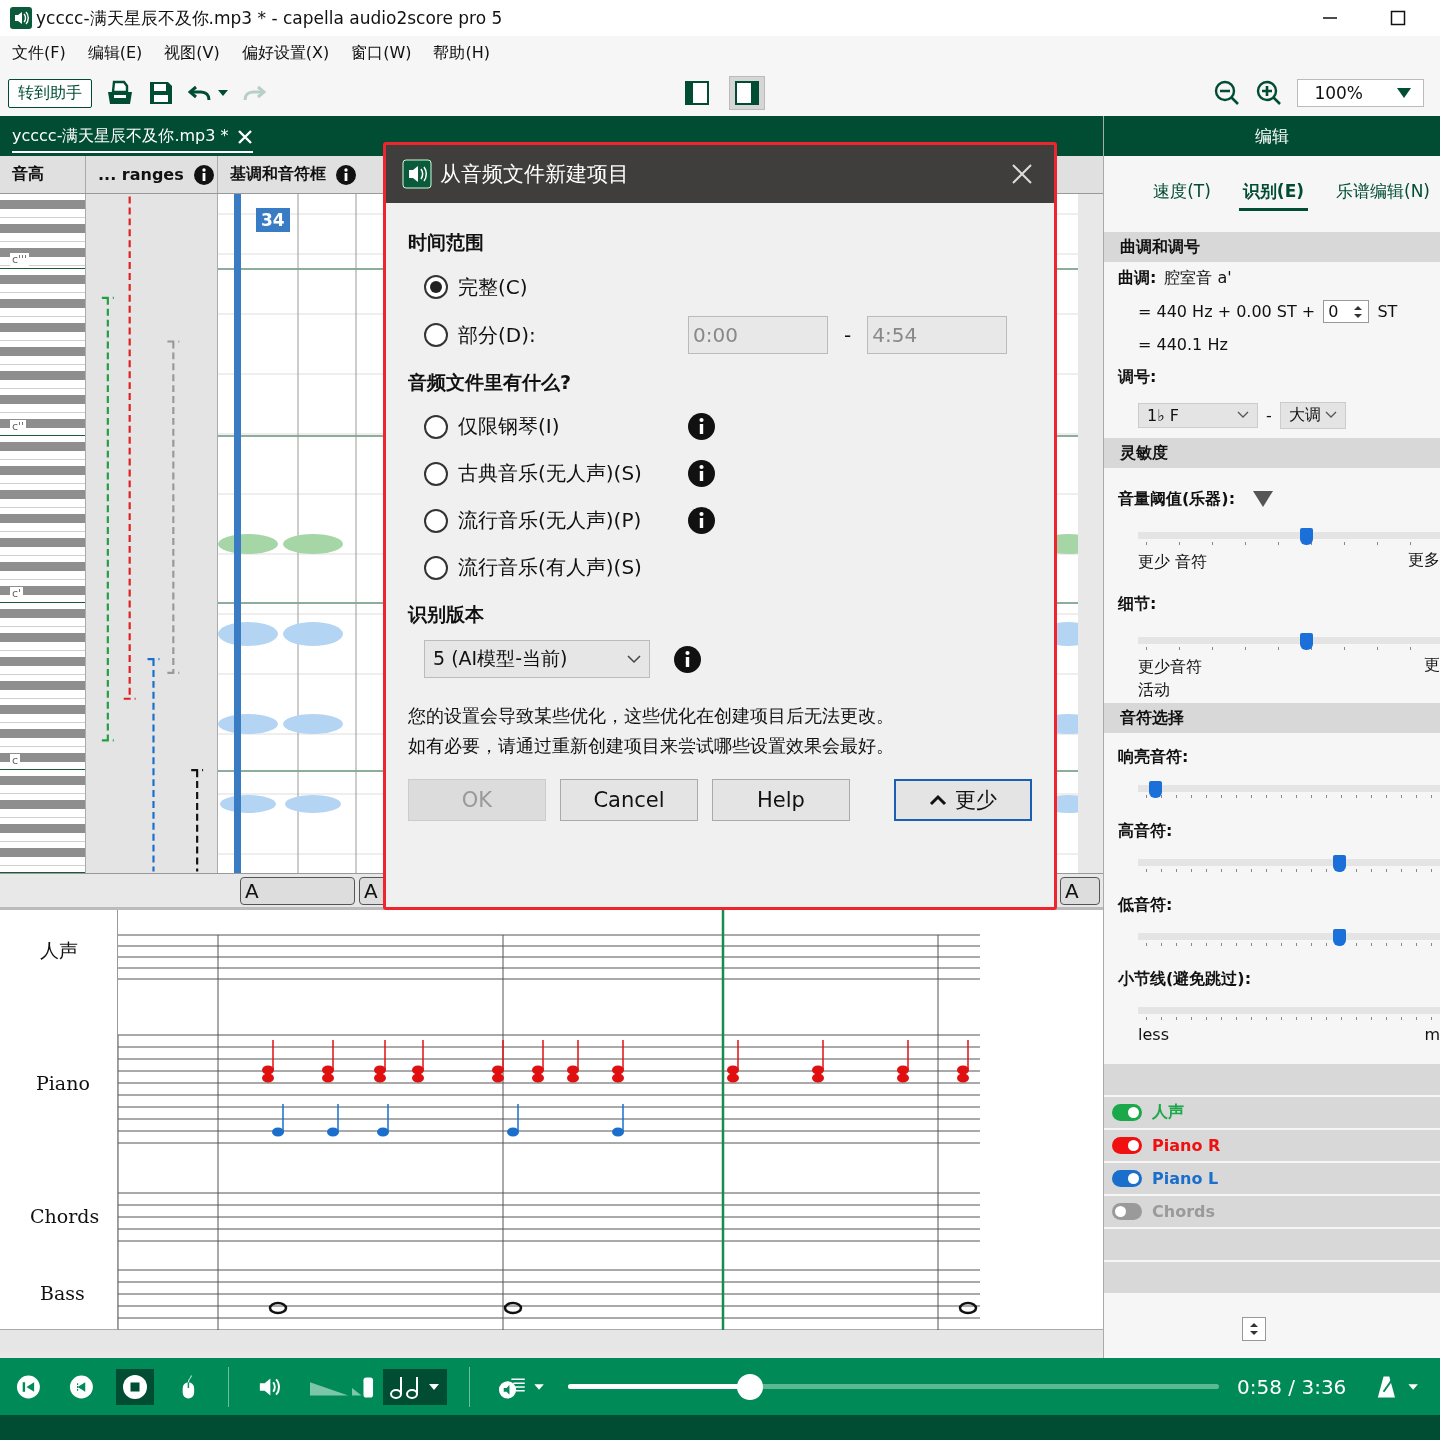 The height and width of the screenshot is (1440, 1440). What do you see at coordinates (381, 53) in the screenshot?
I see `menu-item: 窗口(W)` at bounding box center [381, 53].